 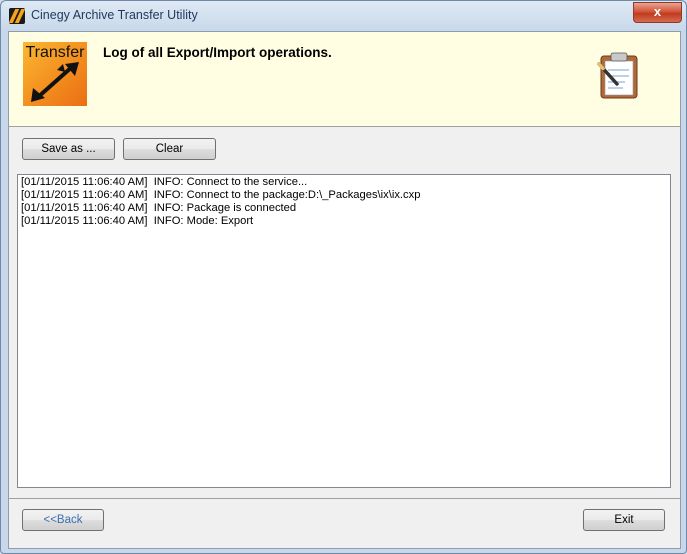 I want to click on window-title: Cinegy Archive Transfer Utility, so click(x=114, y=15).